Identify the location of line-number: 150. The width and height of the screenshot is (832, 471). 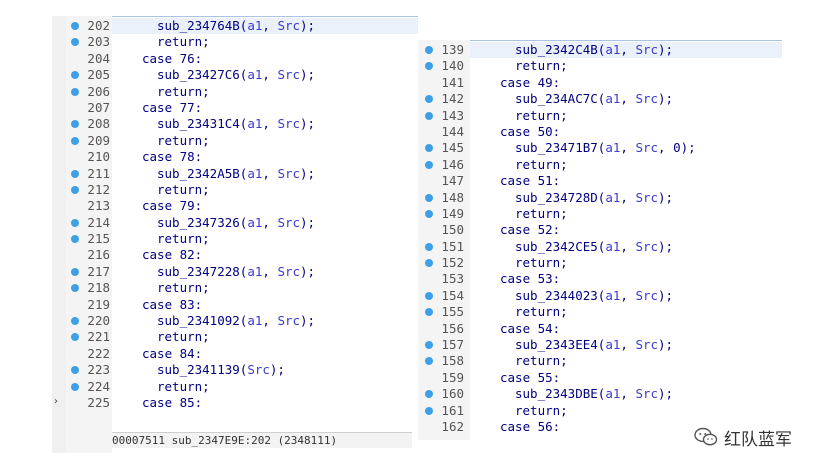
(452, 230).